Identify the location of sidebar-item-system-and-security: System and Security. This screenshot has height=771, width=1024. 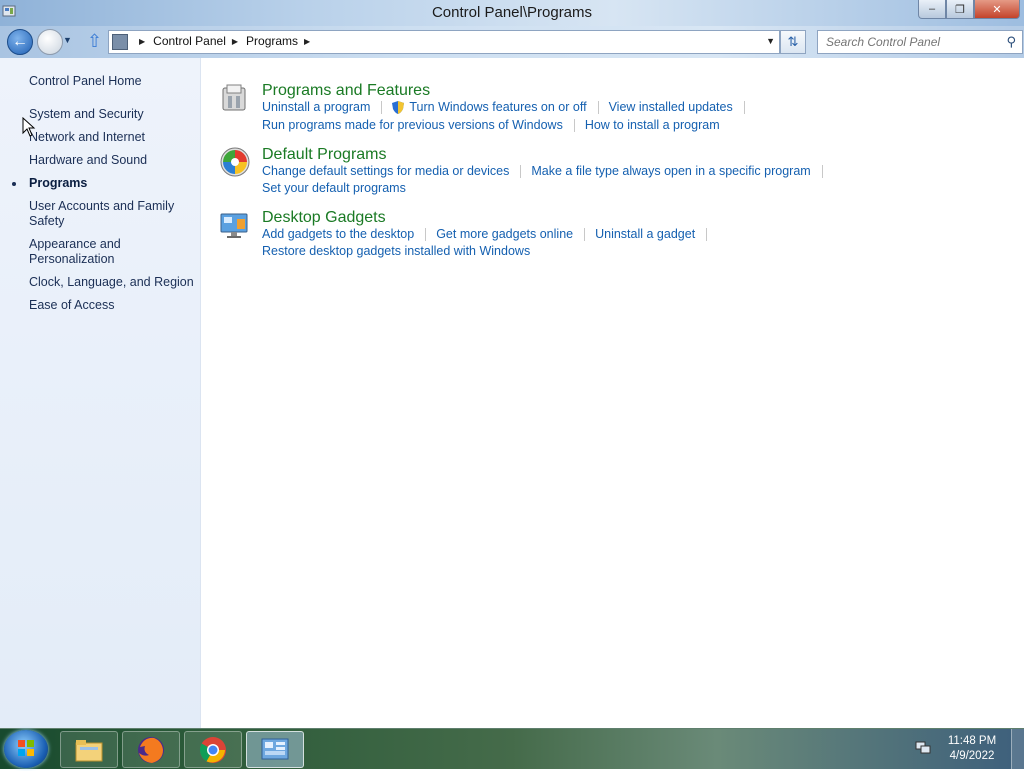
(111, 114).